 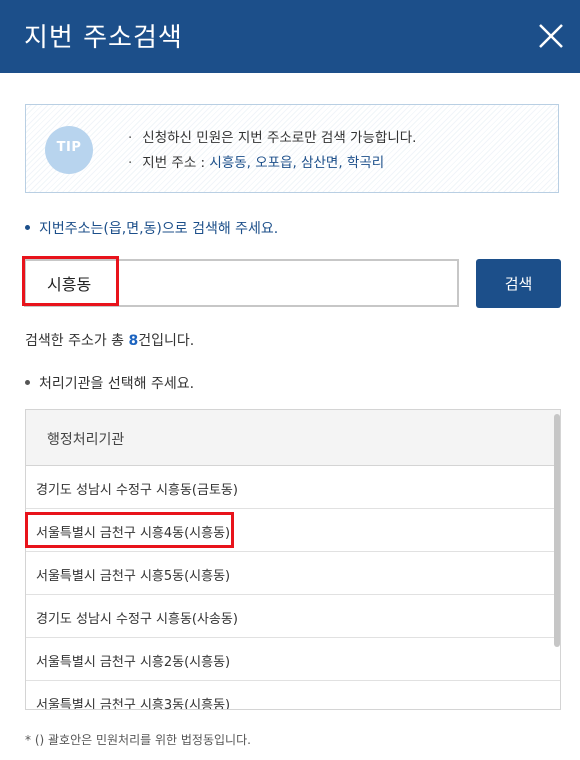 What do you see at coordinates (138, 740) in the screenshot?
I see `footnote: * () 괄호안은 민원처리를 위한 법정동입니다.` at bounding box center [138, 740].